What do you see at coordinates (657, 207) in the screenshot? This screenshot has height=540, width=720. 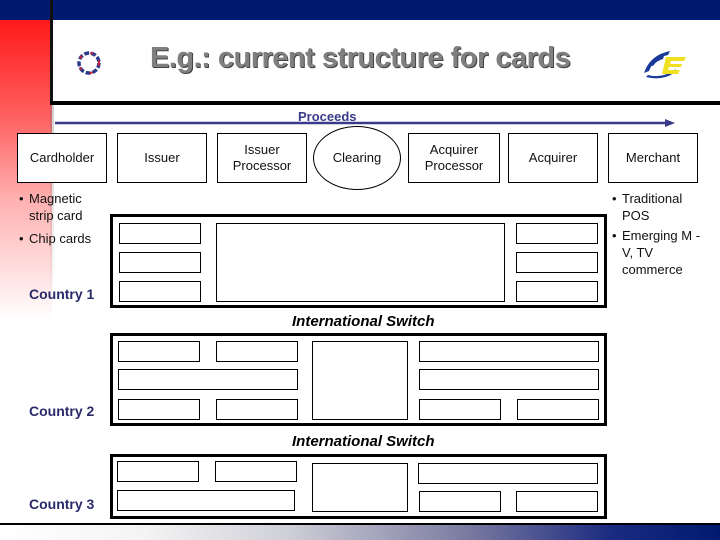 I see `note-item: Traditional POS` at bounding box center [657, 207].